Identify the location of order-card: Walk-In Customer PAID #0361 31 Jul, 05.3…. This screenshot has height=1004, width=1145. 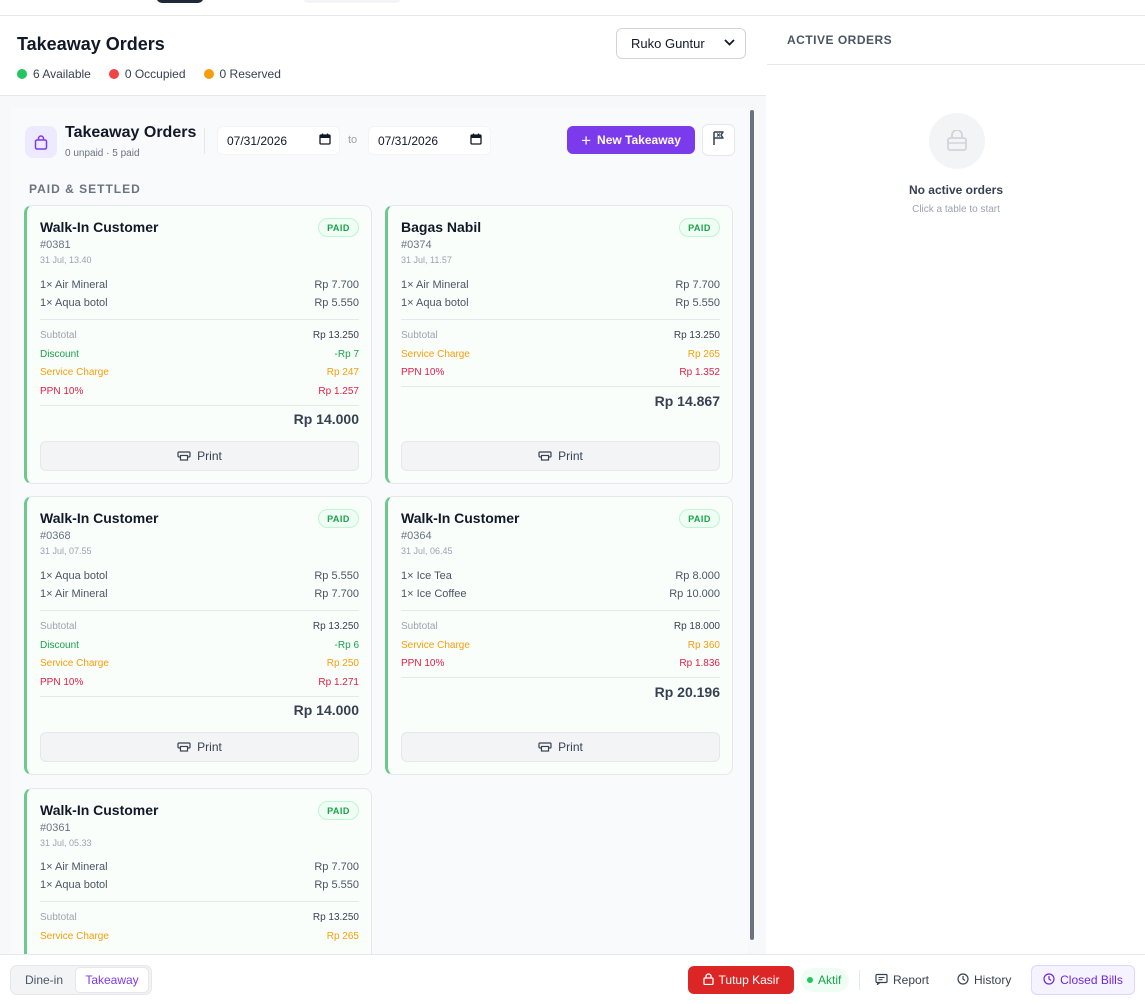
(198, 871).